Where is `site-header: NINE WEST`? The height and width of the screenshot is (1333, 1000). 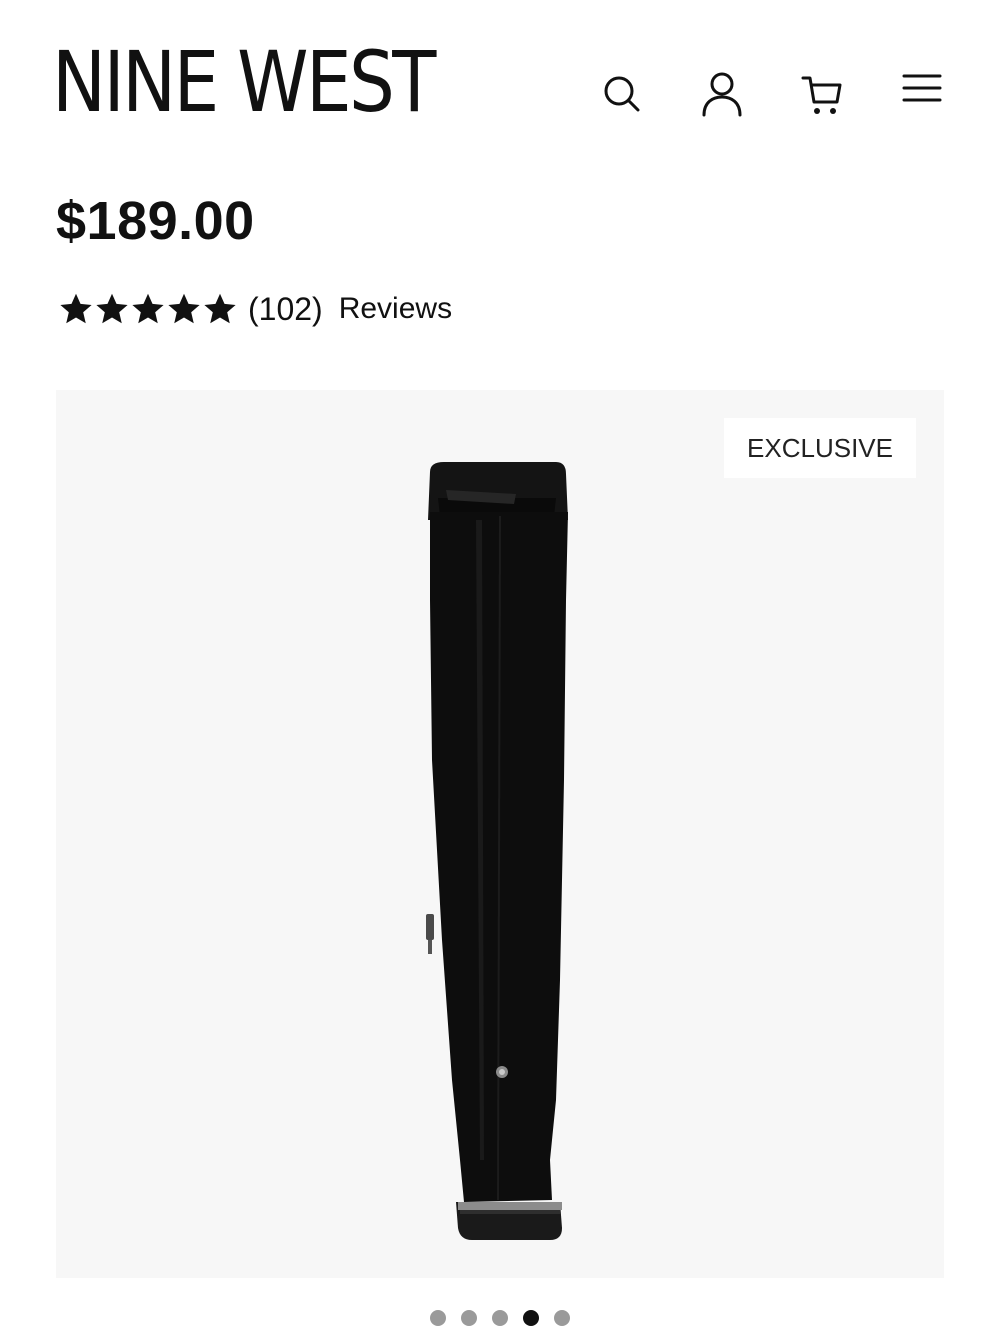 site-header: NINE WEST is located at coordinates (500, 75).